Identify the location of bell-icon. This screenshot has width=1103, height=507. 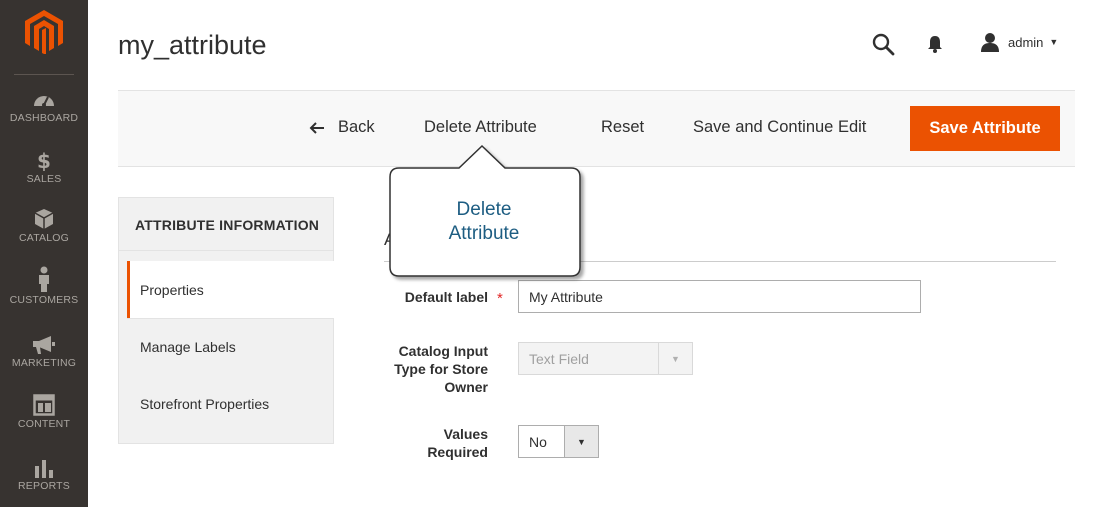
(935, 44).